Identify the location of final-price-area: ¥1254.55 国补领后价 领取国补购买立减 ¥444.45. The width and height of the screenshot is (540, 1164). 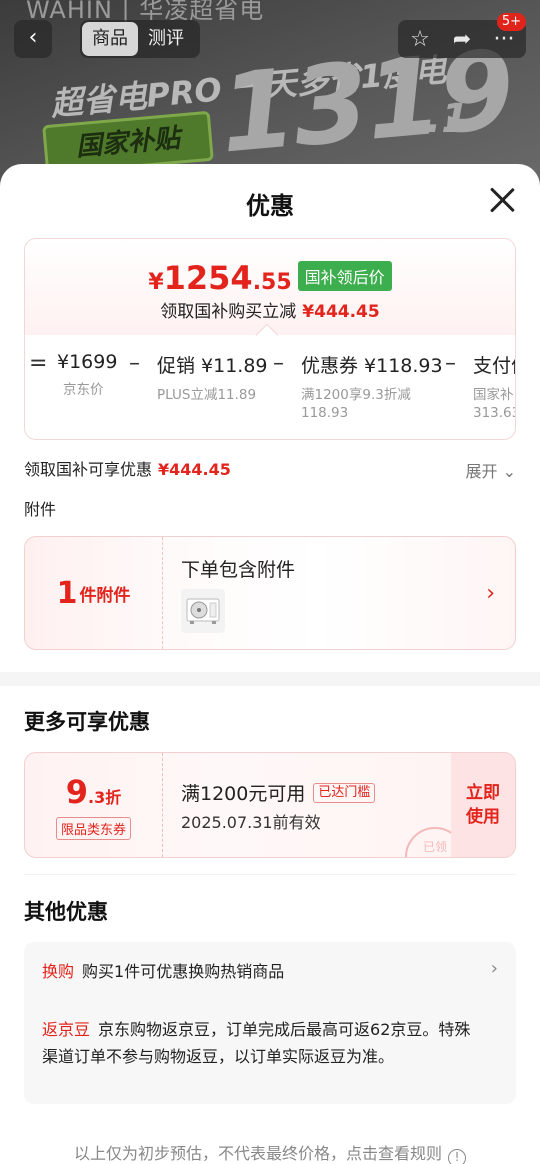
(270, 287).